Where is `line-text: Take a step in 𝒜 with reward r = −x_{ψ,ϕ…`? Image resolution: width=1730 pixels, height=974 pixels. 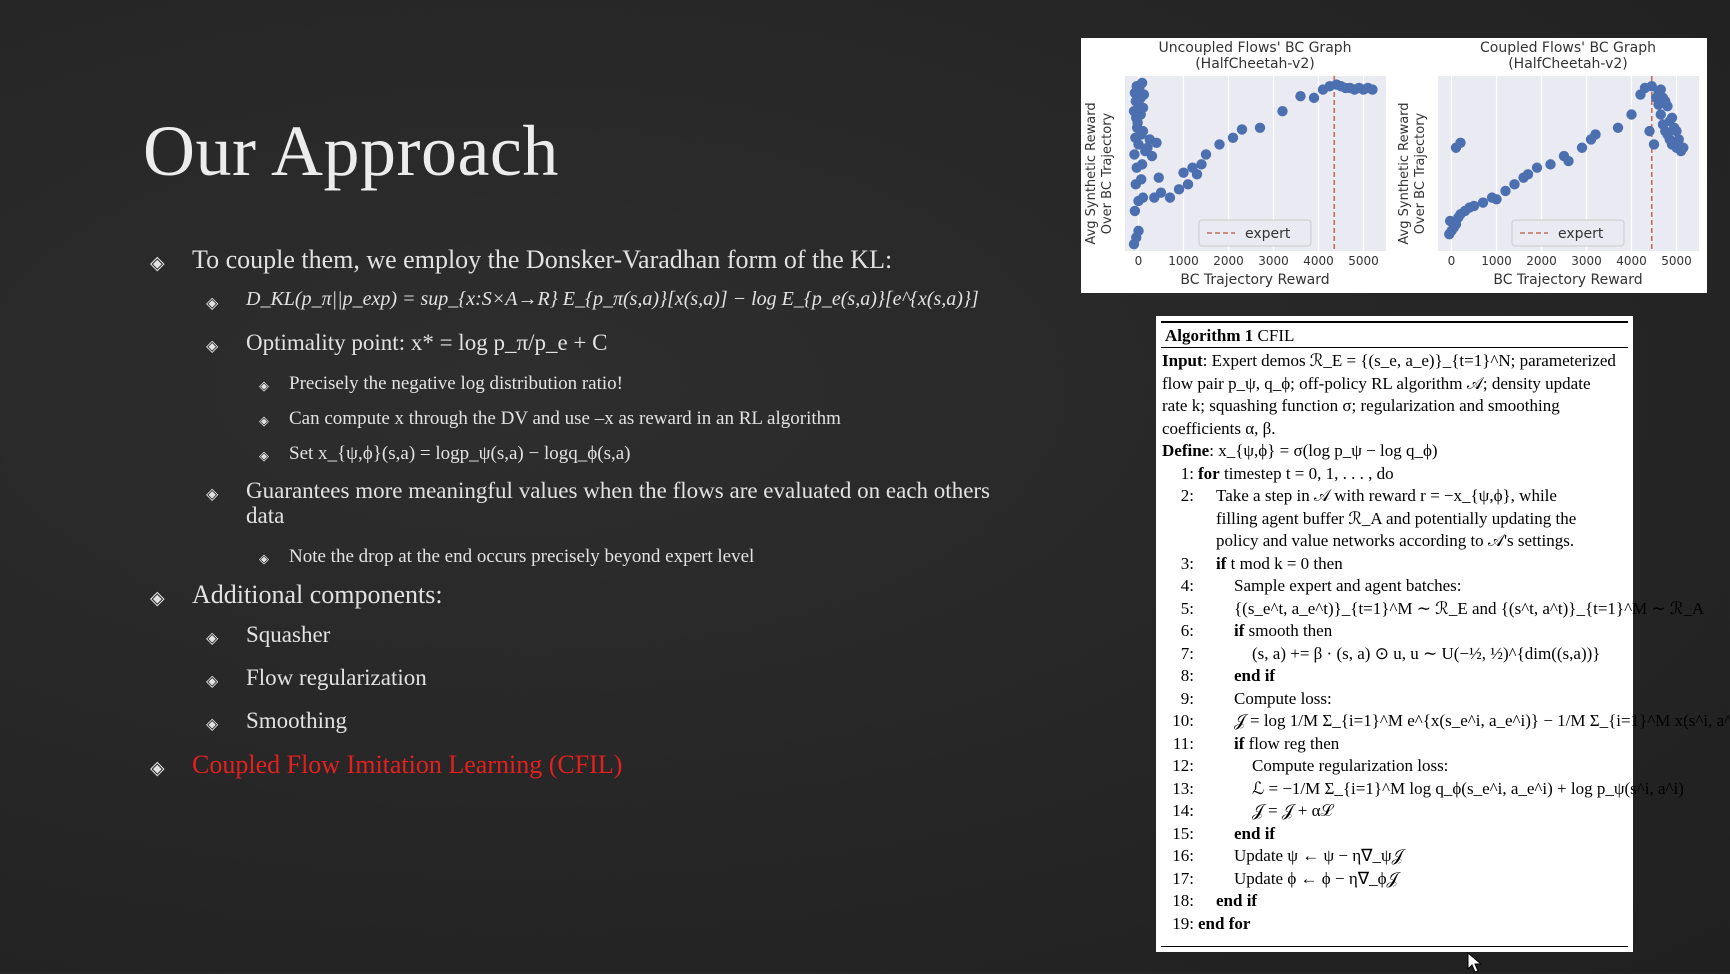 line-text: Take a step in 𝒜 with reward r = −x_{ψ,ϕ… is located at coordinates (1386, 496).